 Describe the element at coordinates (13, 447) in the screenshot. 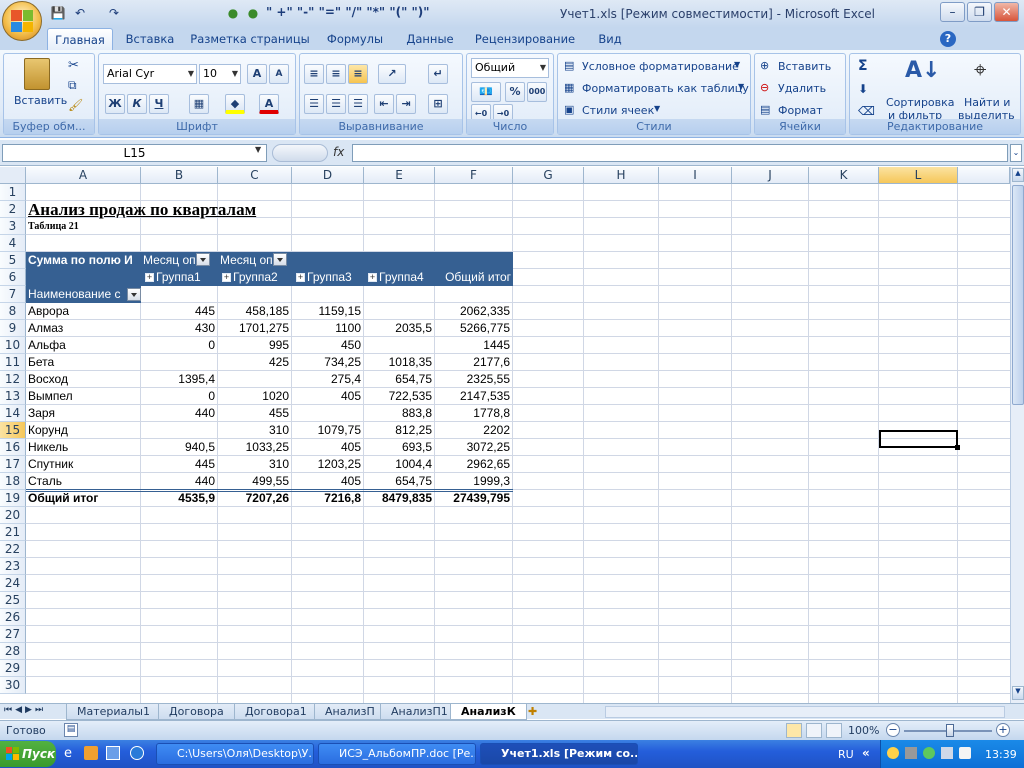

I see `row-header-16: 16` at that location.